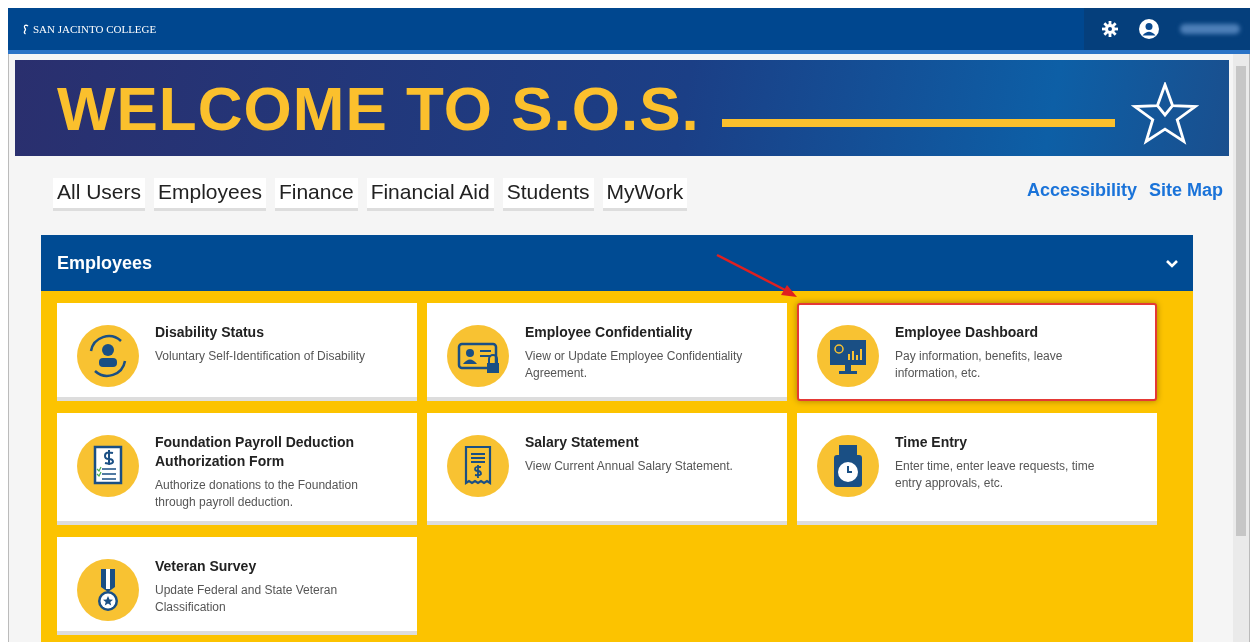 The height and width of the screenshot is (642, 1258). What do you see at coordinates (1172, 263) in the screenshot?
I see `chevron-icon` at bounding box center [1172, 263].